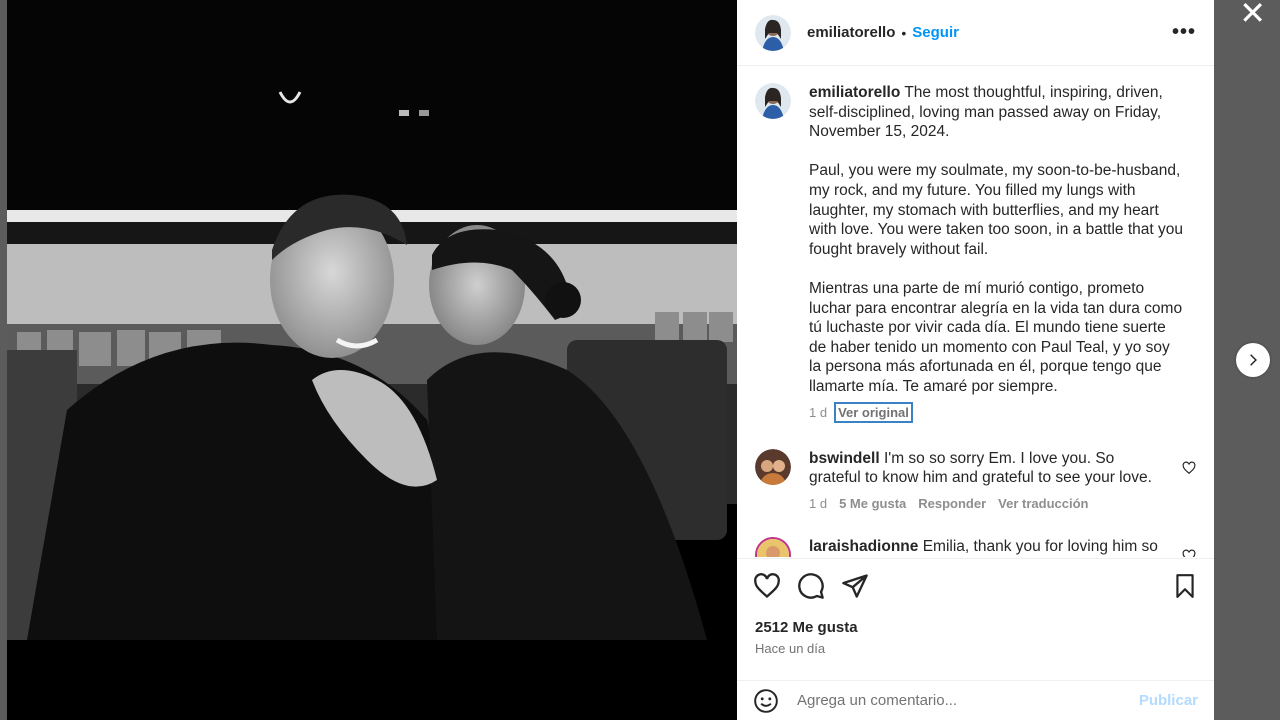  What do you see at coordinates (952, 503) in the screenshot?
I see `reply-button: Responder` at bounding box center [952, 503].